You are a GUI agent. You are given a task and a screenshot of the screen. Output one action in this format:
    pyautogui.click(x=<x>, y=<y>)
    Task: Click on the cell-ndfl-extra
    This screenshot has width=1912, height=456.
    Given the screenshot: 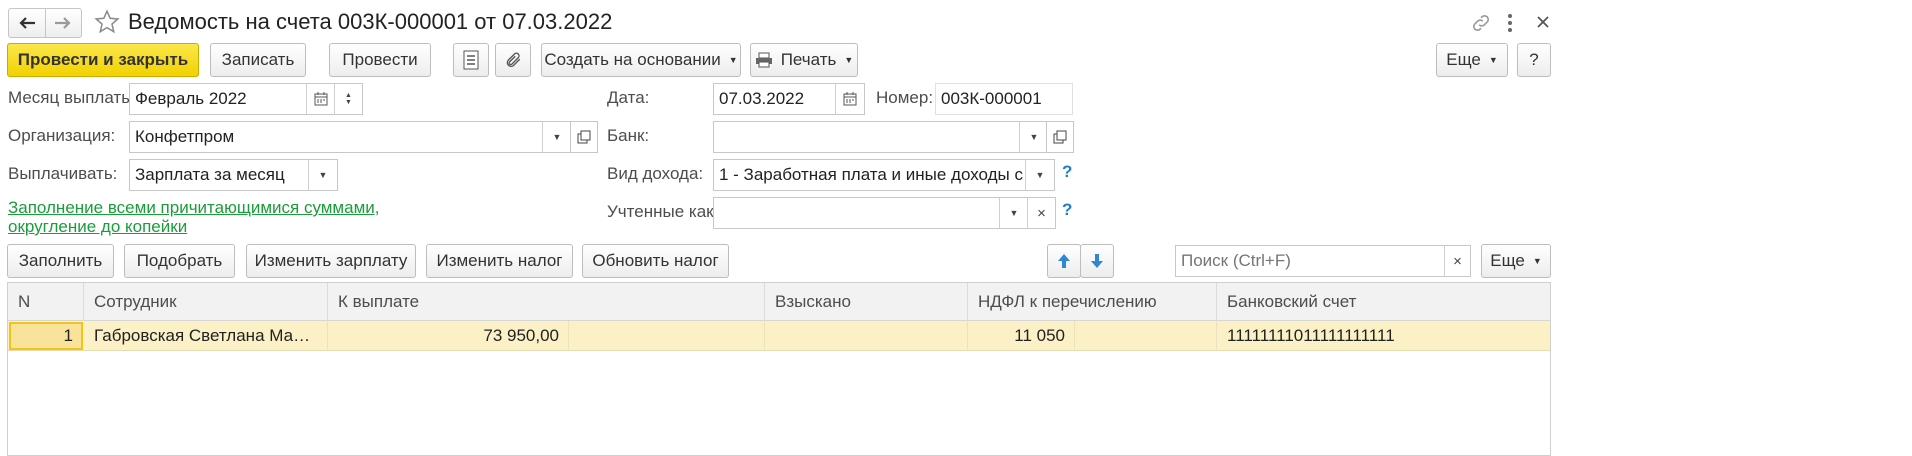 What is the action you would take?
    pyautogui.click(x=1146, y=335)
    